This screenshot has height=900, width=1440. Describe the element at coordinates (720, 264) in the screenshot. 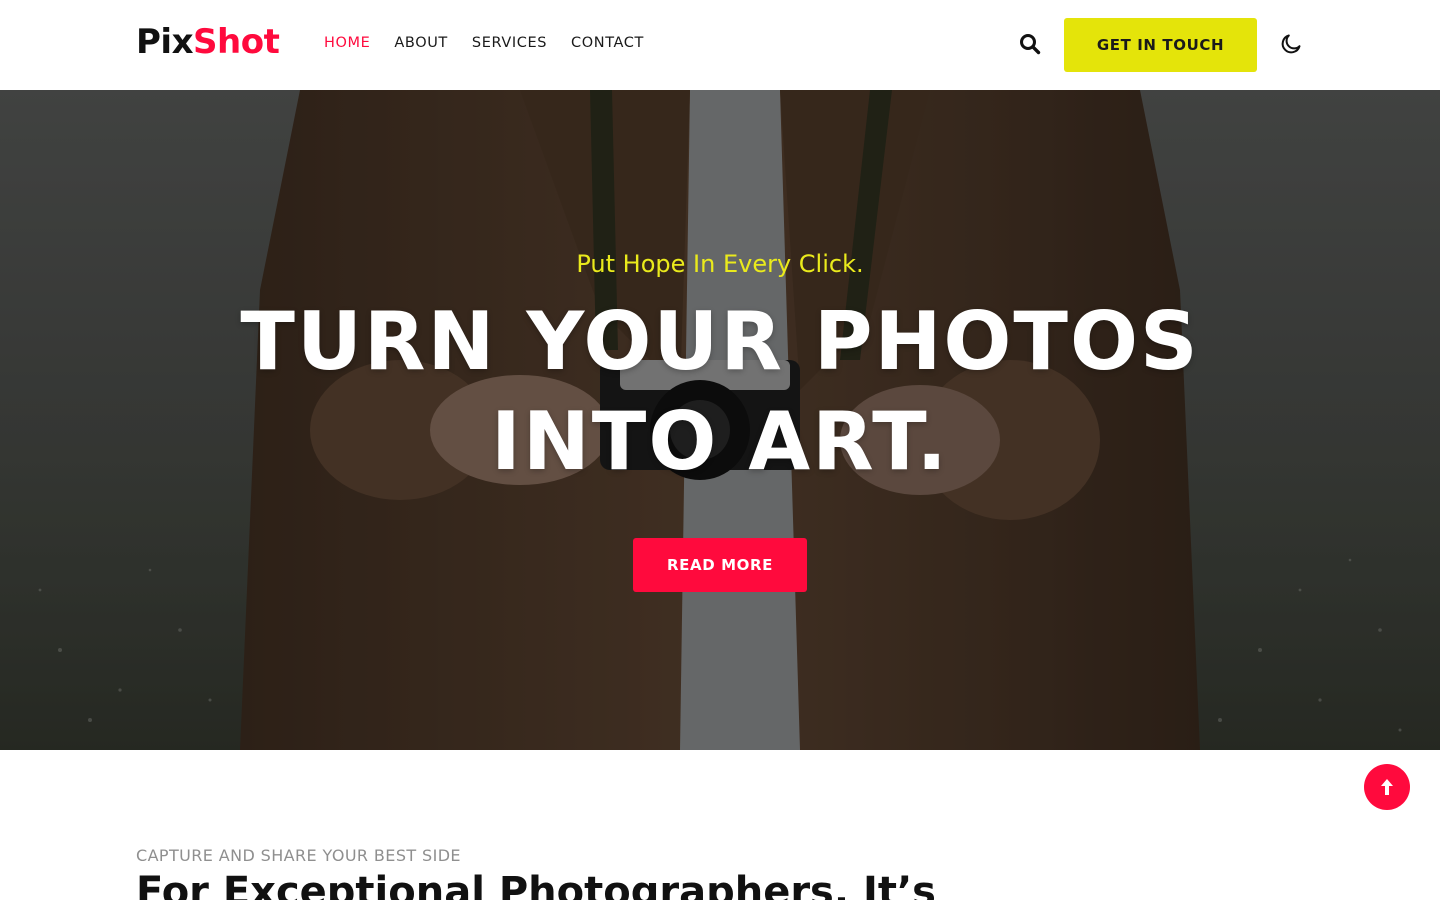

I see `hero-tagline: Put Hope In Every Click.` at that location.